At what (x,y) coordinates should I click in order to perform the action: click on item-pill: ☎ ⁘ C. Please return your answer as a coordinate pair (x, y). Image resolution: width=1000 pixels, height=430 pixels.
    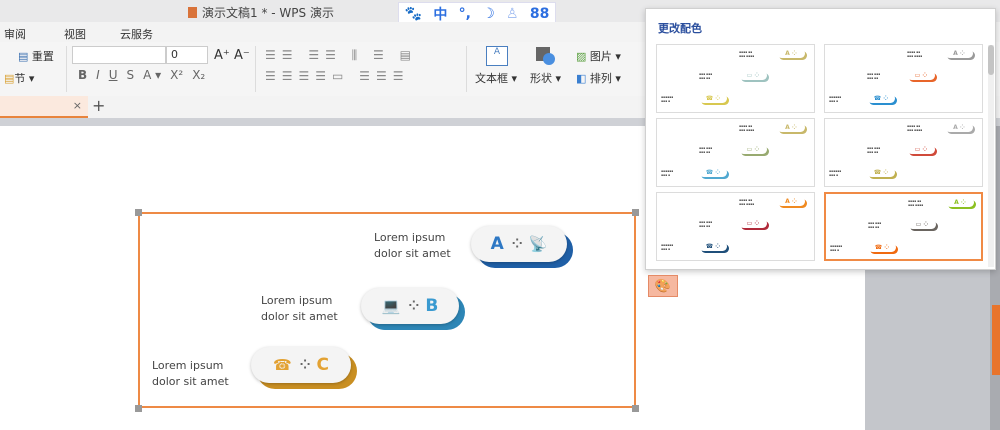
    Looking at the image, I should click on (301, 365).